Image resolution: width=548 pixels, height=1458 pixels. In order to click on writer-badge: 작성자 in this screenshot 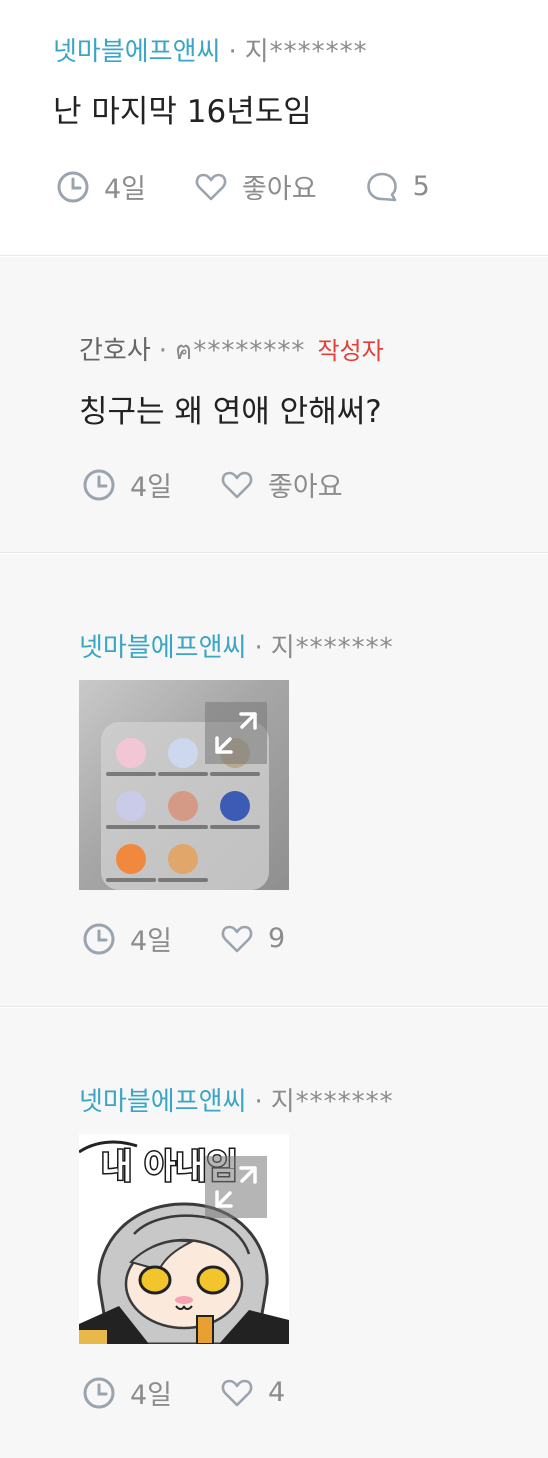, I will do `click(350, 351)`.